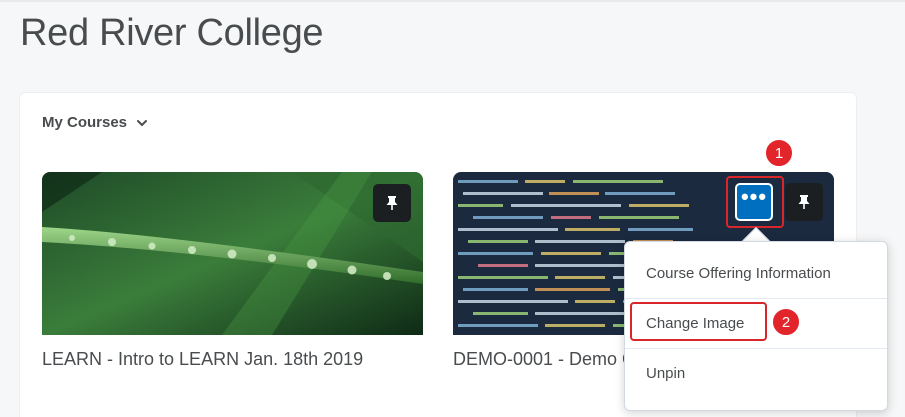 Image resolution: width=905 pixels, height=417 pixels. What do you see at coordinates (142, 122) in the screenshot?
I see `chevron-down-icon` at bounding box center [142, 122].